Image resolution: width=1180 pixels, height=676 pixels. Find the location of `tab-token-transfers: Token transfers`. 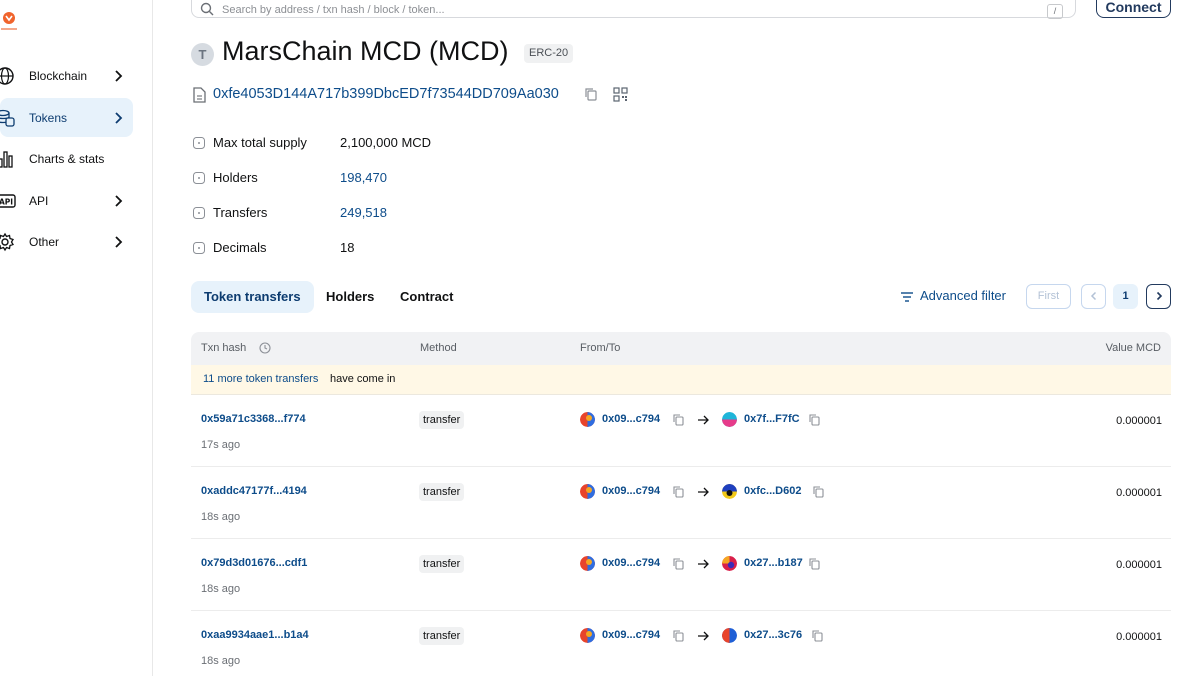

tab-token-transfers: Token transfers is located at coordinates (252, 297).